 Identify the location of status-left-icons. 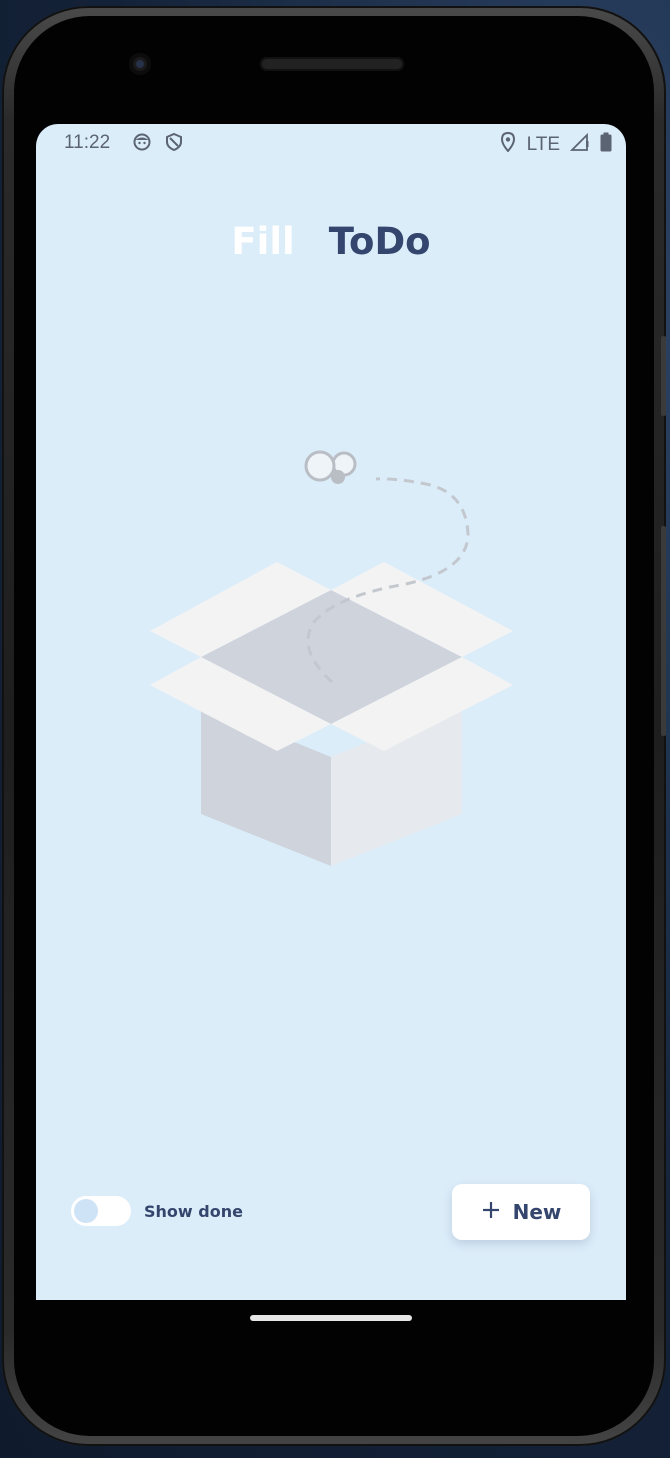
(158, 145).